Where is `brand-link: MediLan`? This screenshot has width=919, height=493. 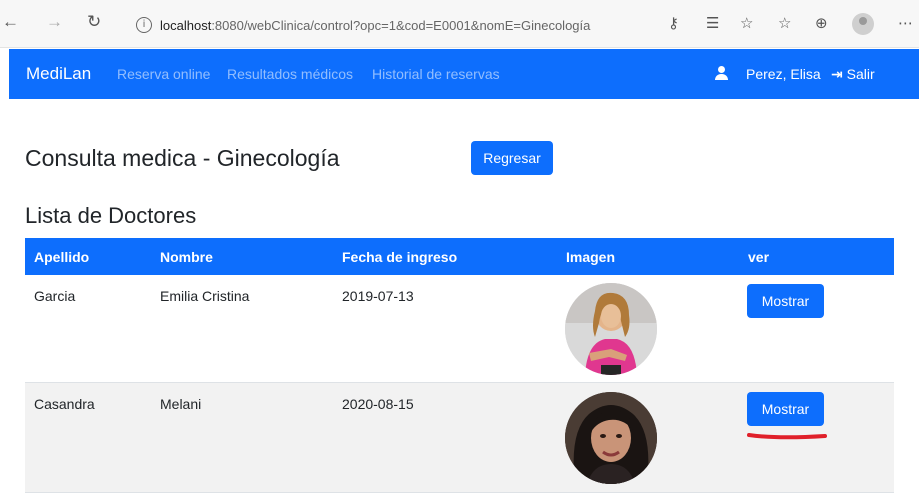
brand-link: MediLan is located at coordinates (58, 74).